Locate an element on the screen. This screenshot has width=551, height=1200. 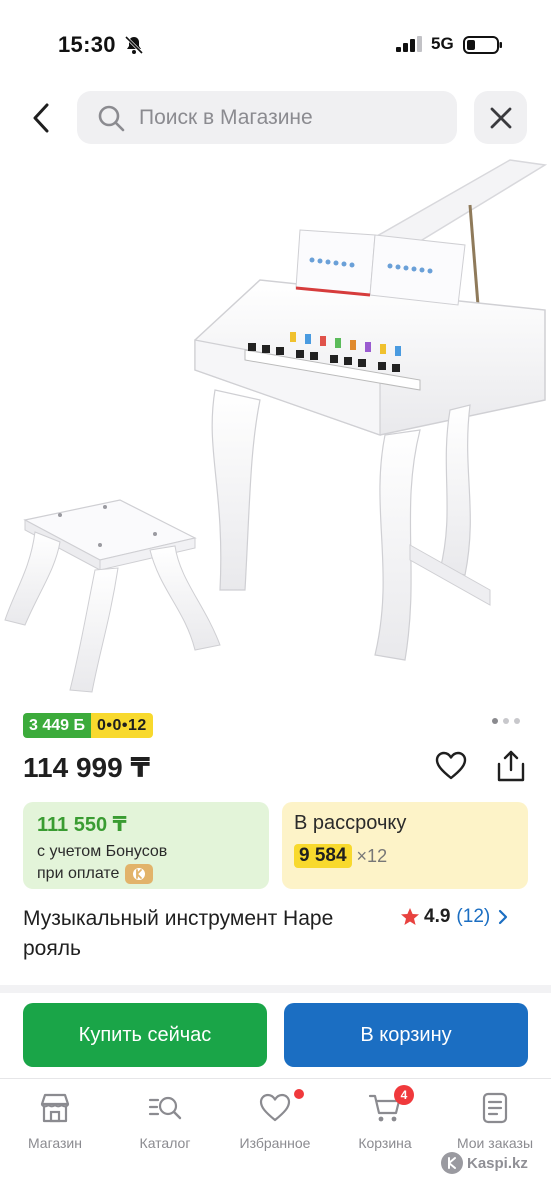
share-button is located at coordinates (511, 766).